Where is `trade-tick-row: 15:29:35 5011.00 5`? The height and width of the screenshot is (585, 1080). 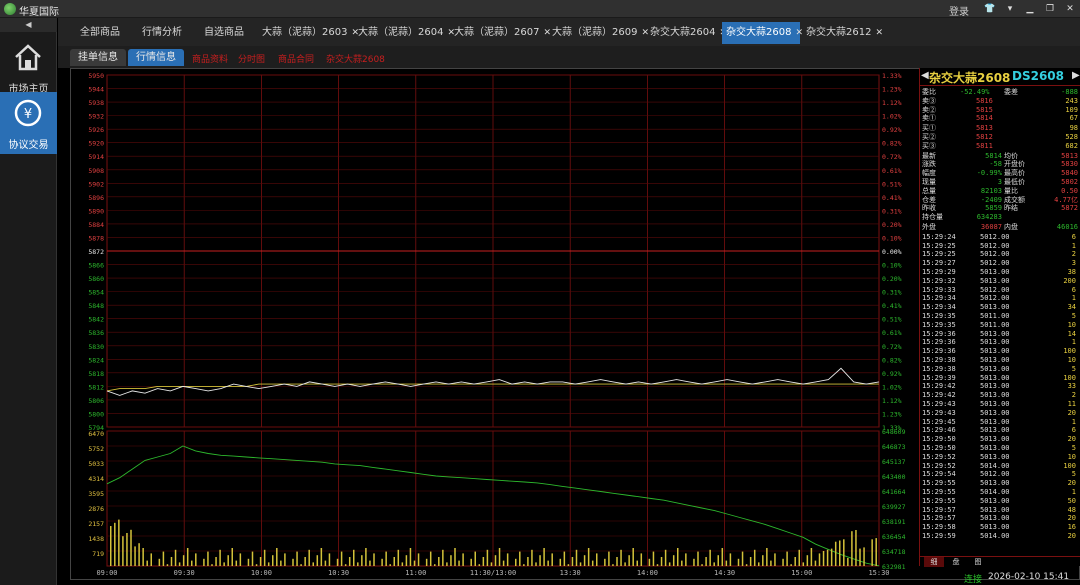
trade-tick-row: 15:29:35 5011.00 5 is located at coordinates (1000, 316).